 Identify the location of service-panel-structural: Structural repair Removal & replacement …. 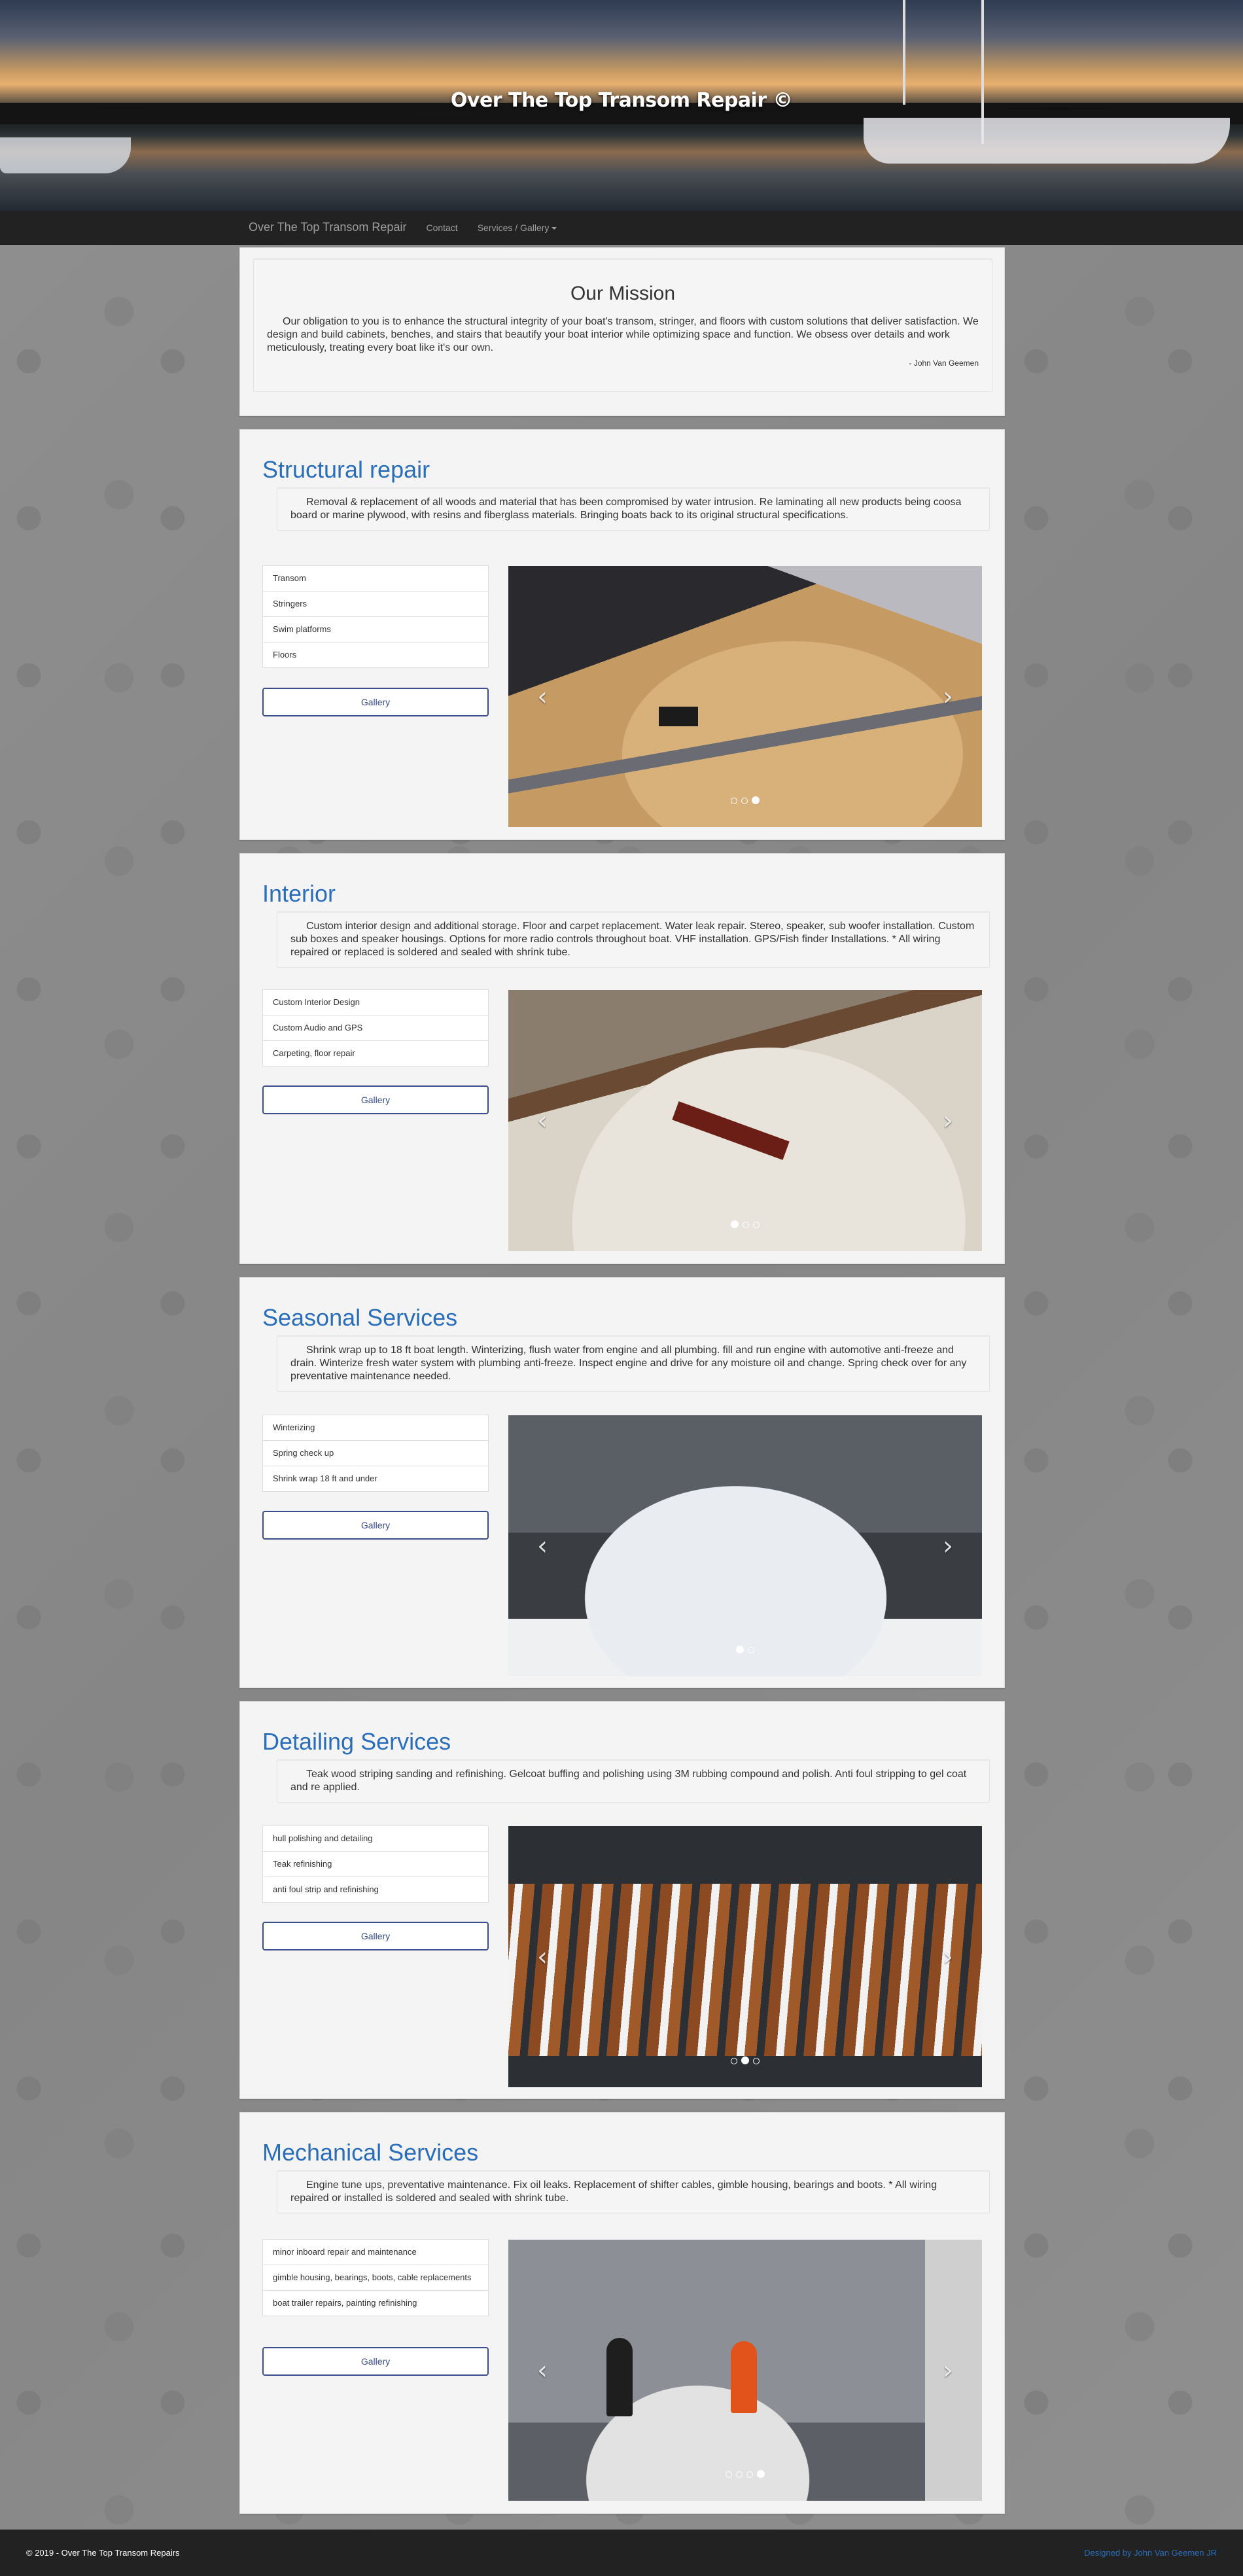
(622, 634).